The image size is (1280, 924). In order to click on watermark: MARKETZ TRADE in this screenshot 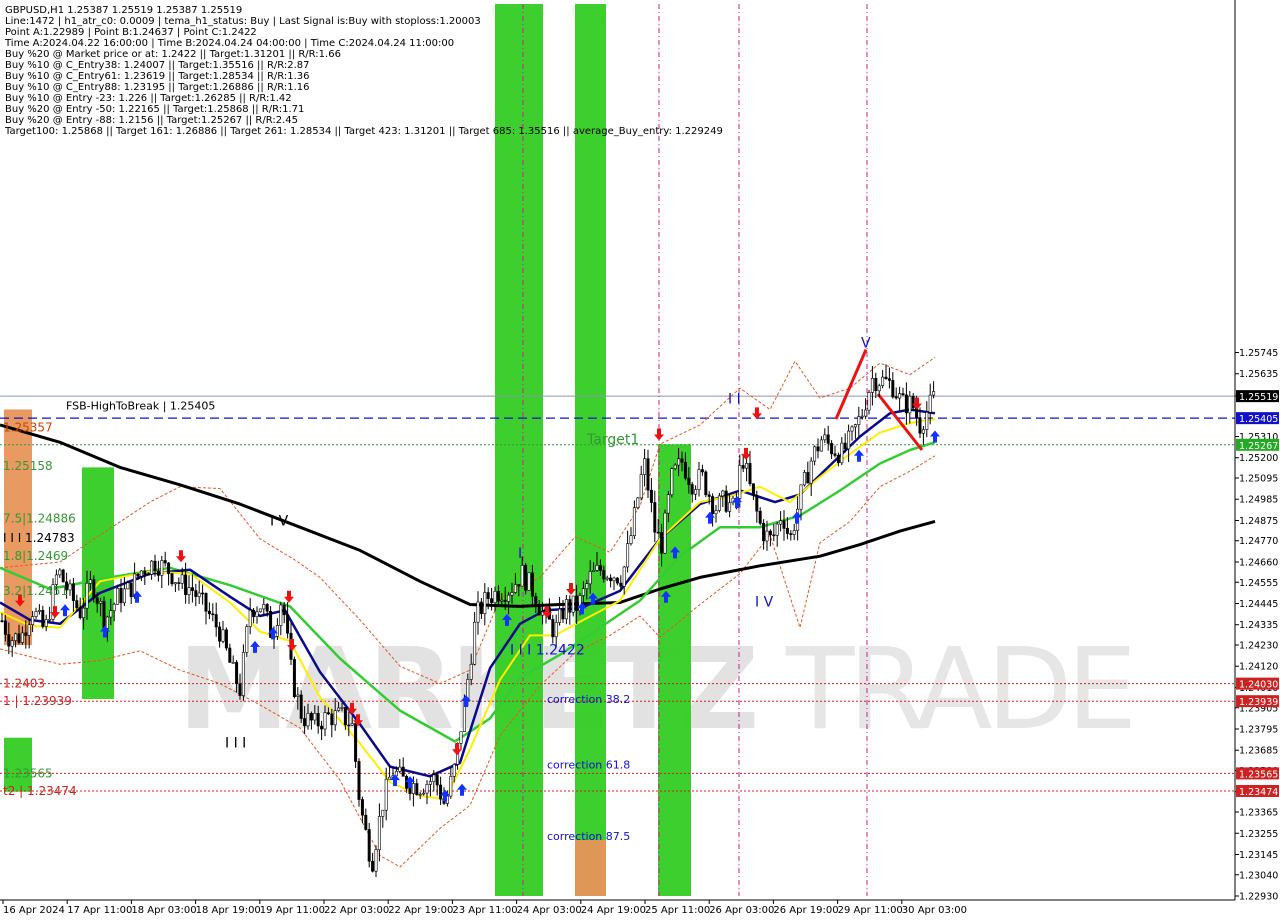, I will do `click(657, 690)`.